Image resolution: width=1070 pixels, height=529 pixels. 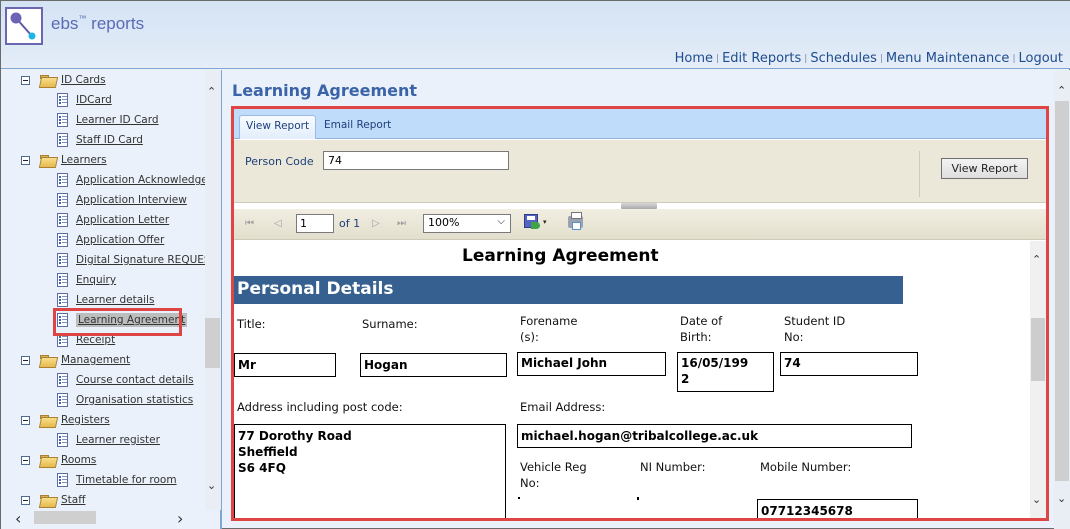 I want to click on tree-folder-registers: Registers, so click(x=65, y=420).